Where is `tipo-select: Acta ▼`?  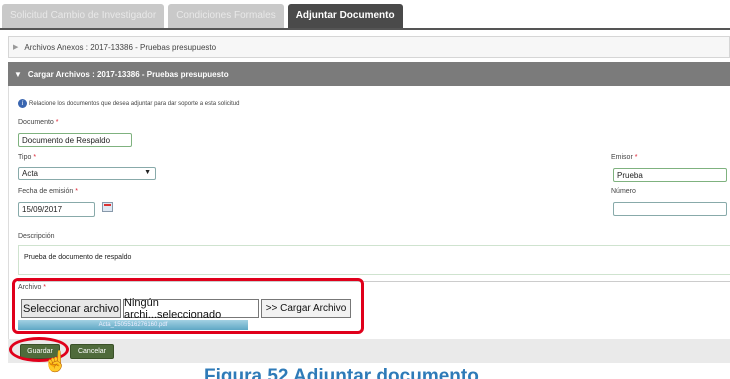 tipo-select: Acta ▼ is located at coordinates (87, 173).